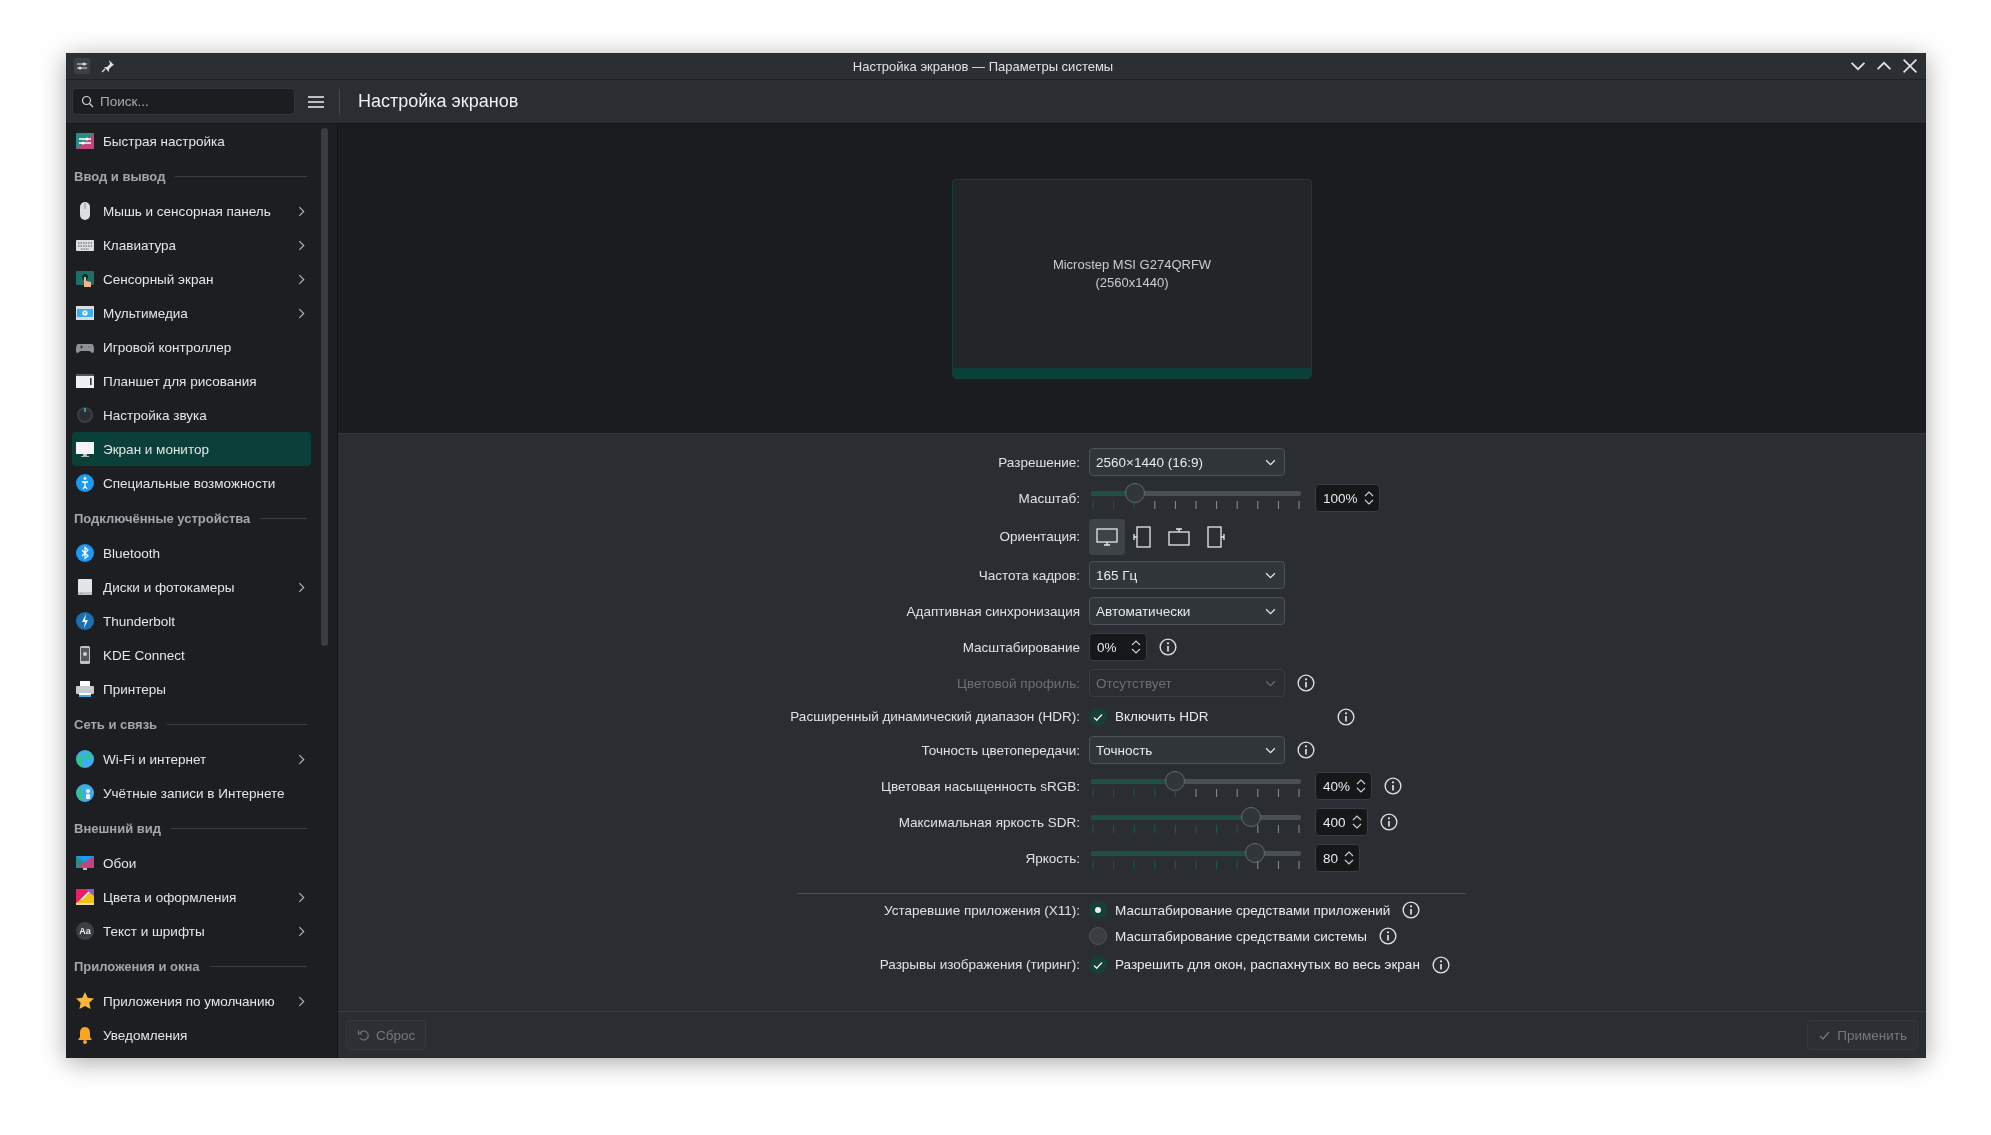 The width and height of the screenshot is (1991, 1135). What do you see at coordinates (191, 759) in the screenshot?
I see `sidebar-item: Wi-Fi и интернет` at bounding box center [191, 759].